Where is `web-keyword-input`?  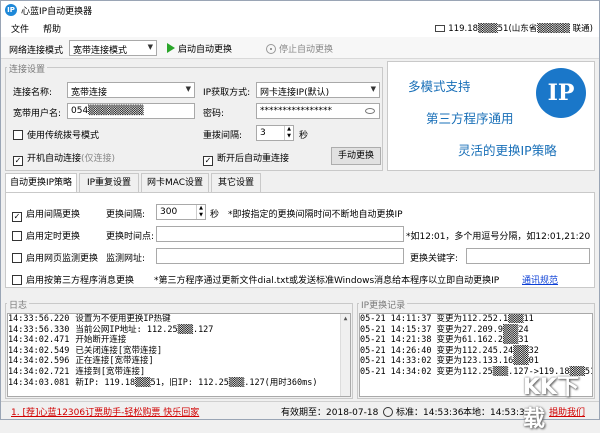 web-keyword-input is located at coordinates (528, 256).